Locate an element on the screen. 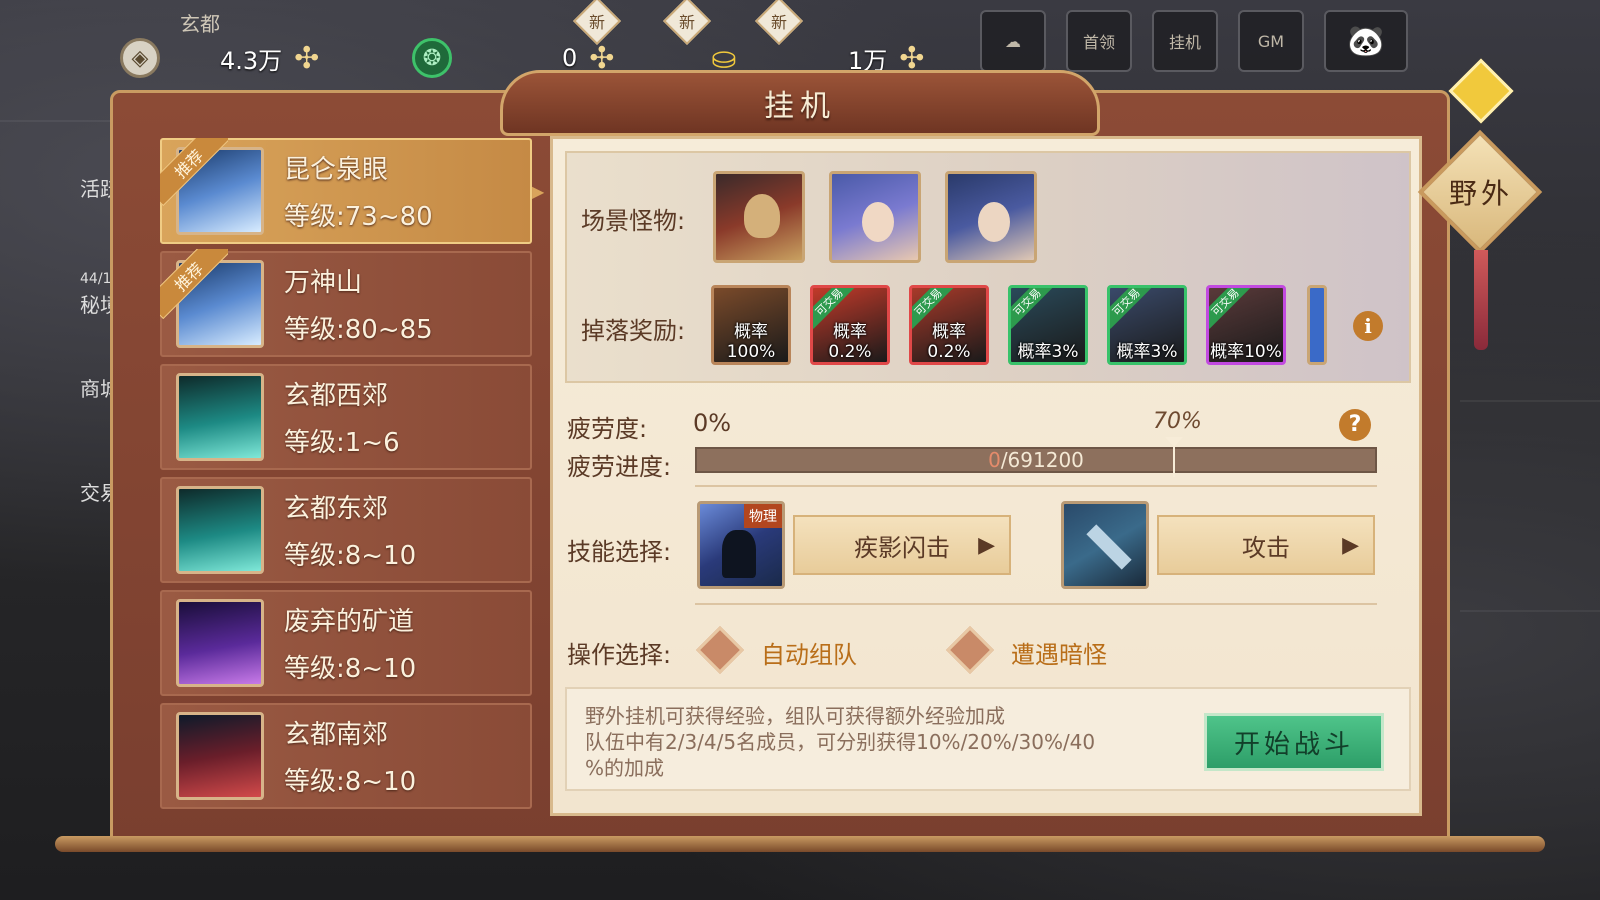  cloud-icon: ☁ is located at coordinates (1013, 41).